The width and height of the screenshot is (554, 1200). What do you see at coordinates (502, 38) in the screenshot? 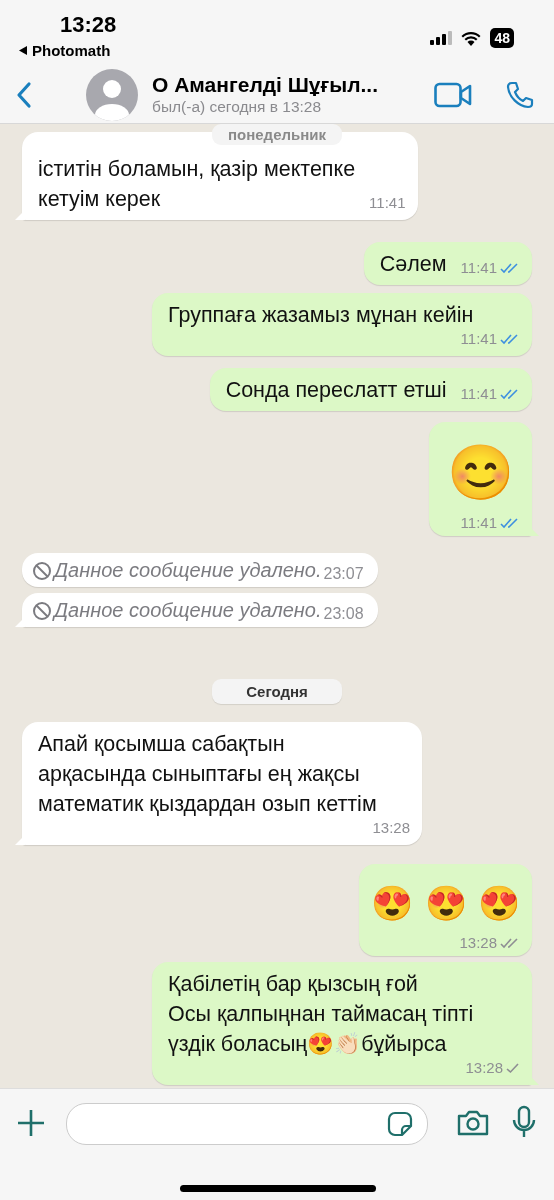
I see `battery-level: 48` at bounding box center [502, 38].